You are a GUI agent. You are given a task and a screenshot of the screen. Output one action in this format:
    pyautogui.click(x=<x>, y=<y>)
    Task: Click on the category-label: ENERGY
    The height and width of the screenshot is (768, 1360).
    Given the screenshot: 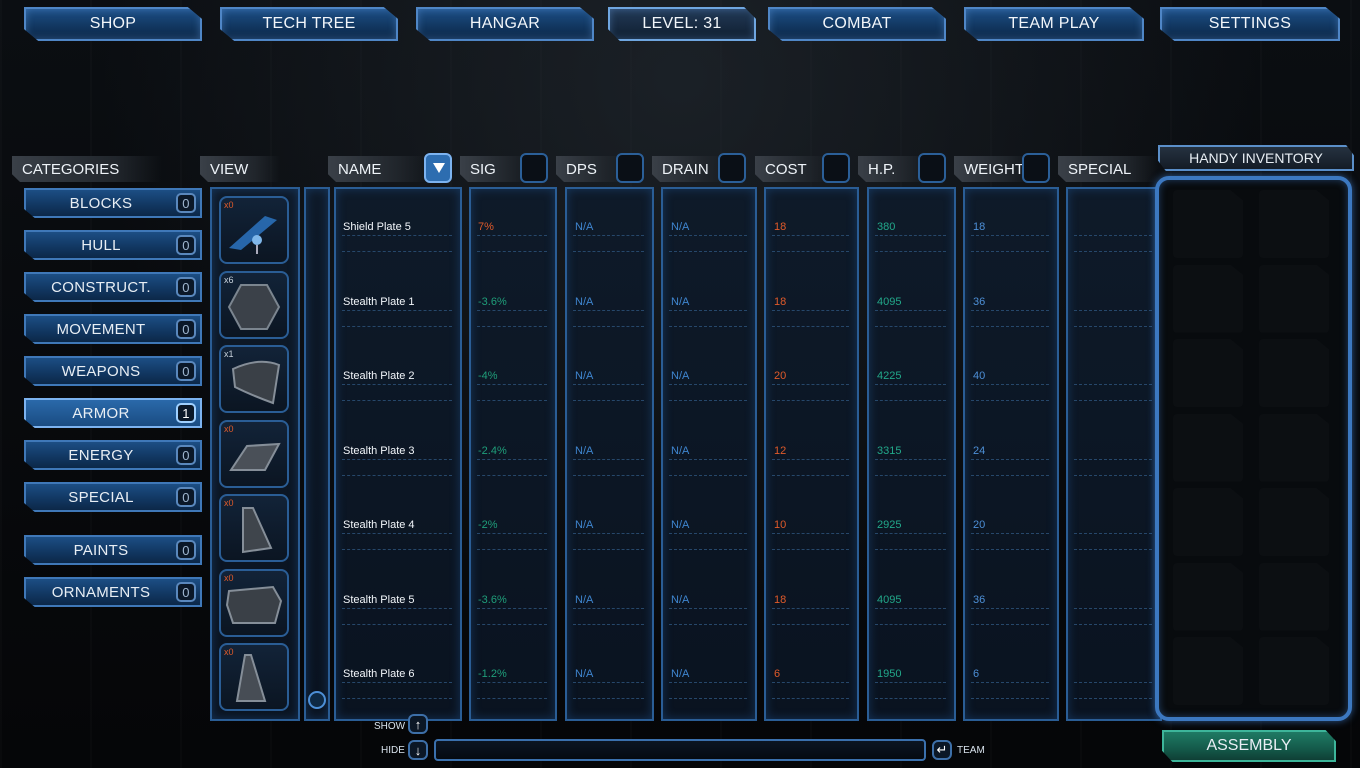 What is the action you would take?
    pyautogui.click(x=101, y=455)
    